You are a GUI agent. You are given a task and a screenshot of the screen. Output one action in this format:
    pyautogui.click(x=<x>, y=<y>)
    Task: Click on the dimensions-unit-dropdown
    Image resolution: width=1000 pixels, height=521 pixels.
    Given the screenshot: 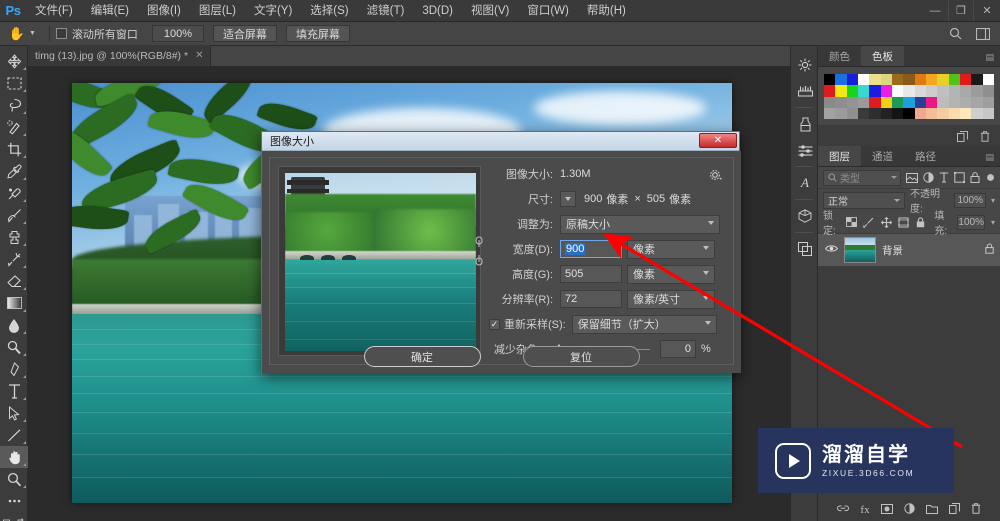 What is the action you would take?
    pyautogui.click(x=568, y=199)
    